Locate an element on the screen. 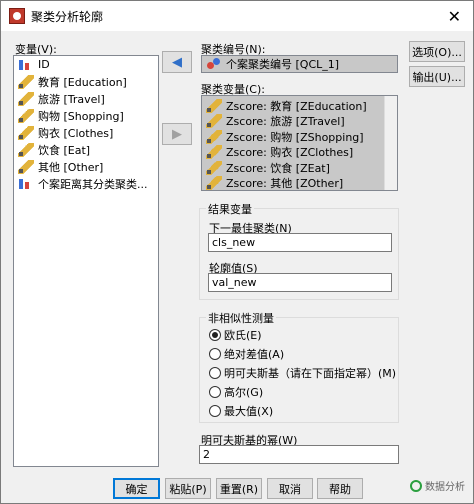  variable-label: 教育 [Education] is located at coordinates (82, 82).